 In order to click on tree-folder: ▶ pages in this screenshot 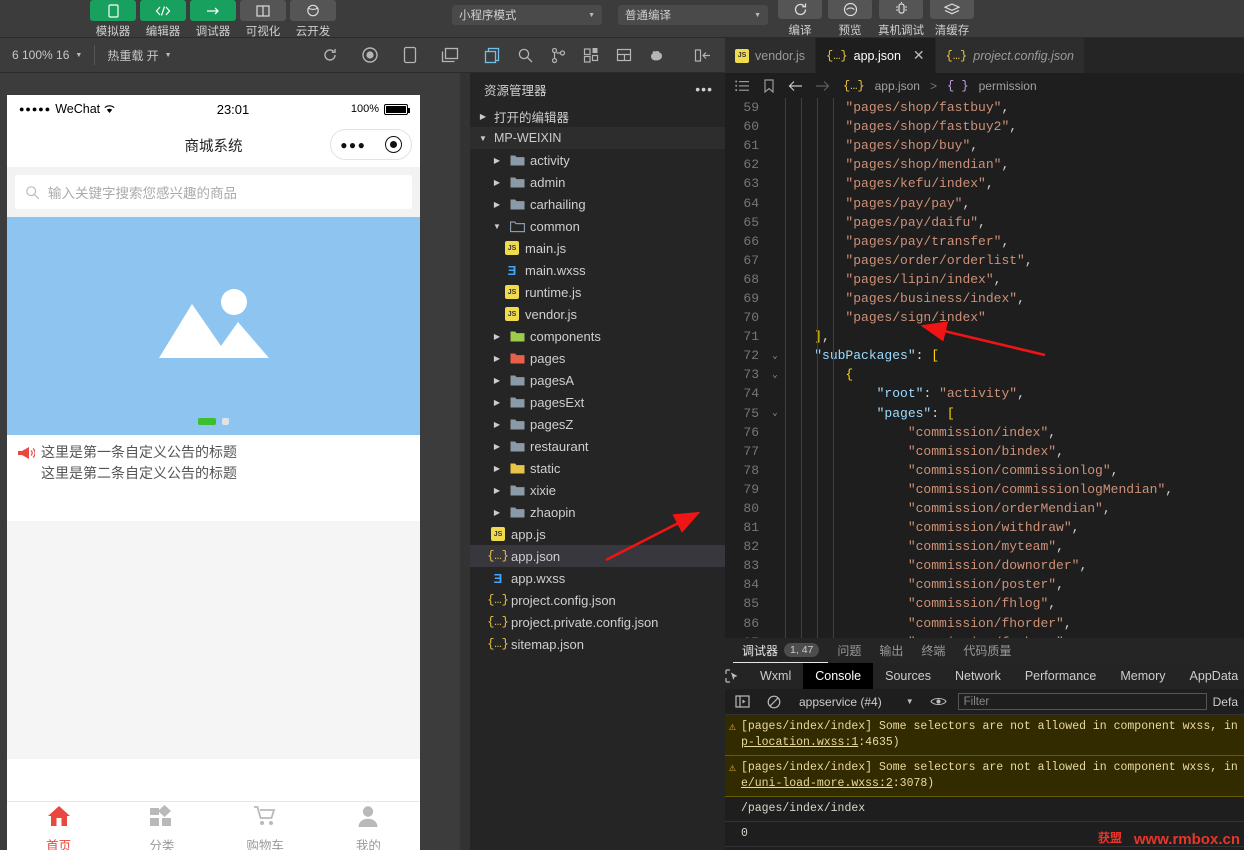, I will do `click(597, 358)`.